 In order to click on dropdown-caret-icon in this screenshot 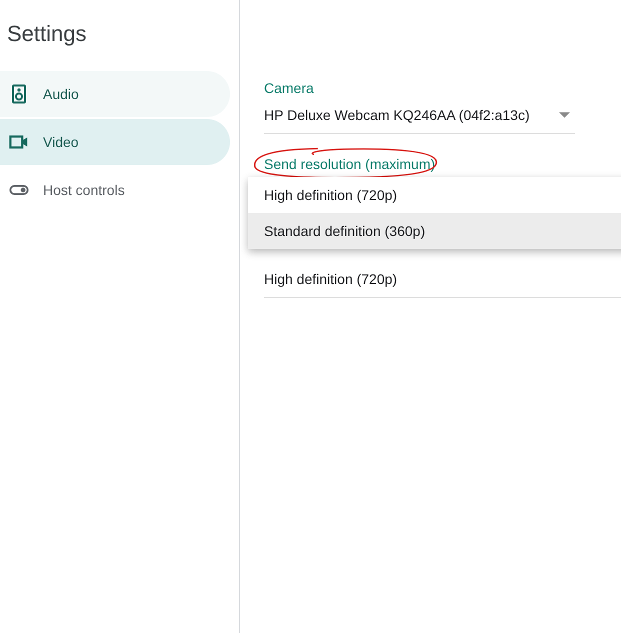, I will do `click(564, 115)`.